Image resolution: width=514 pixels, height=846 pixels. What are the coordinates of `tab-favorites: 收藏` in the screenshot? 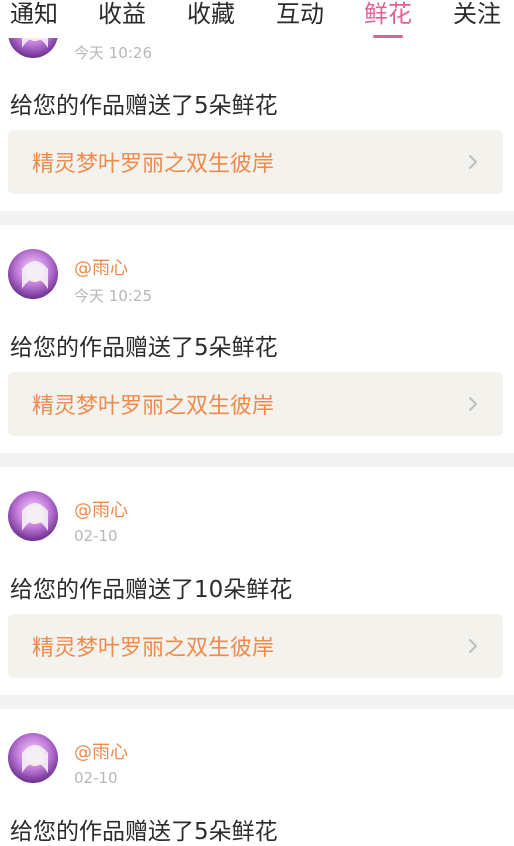 It's located at (211, 15).